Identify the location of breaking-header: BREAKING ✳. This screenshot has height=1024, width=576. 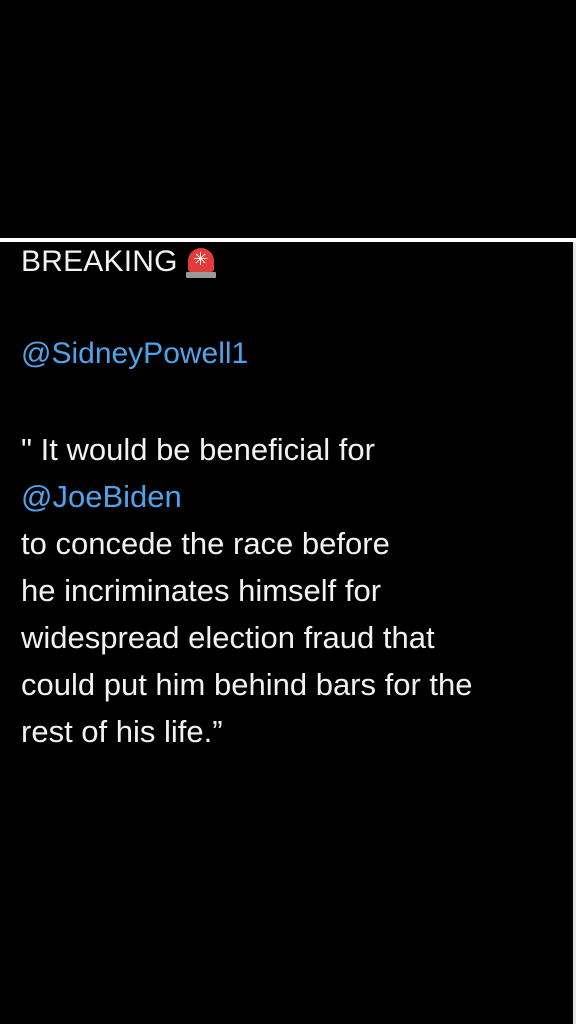
(296, 262).